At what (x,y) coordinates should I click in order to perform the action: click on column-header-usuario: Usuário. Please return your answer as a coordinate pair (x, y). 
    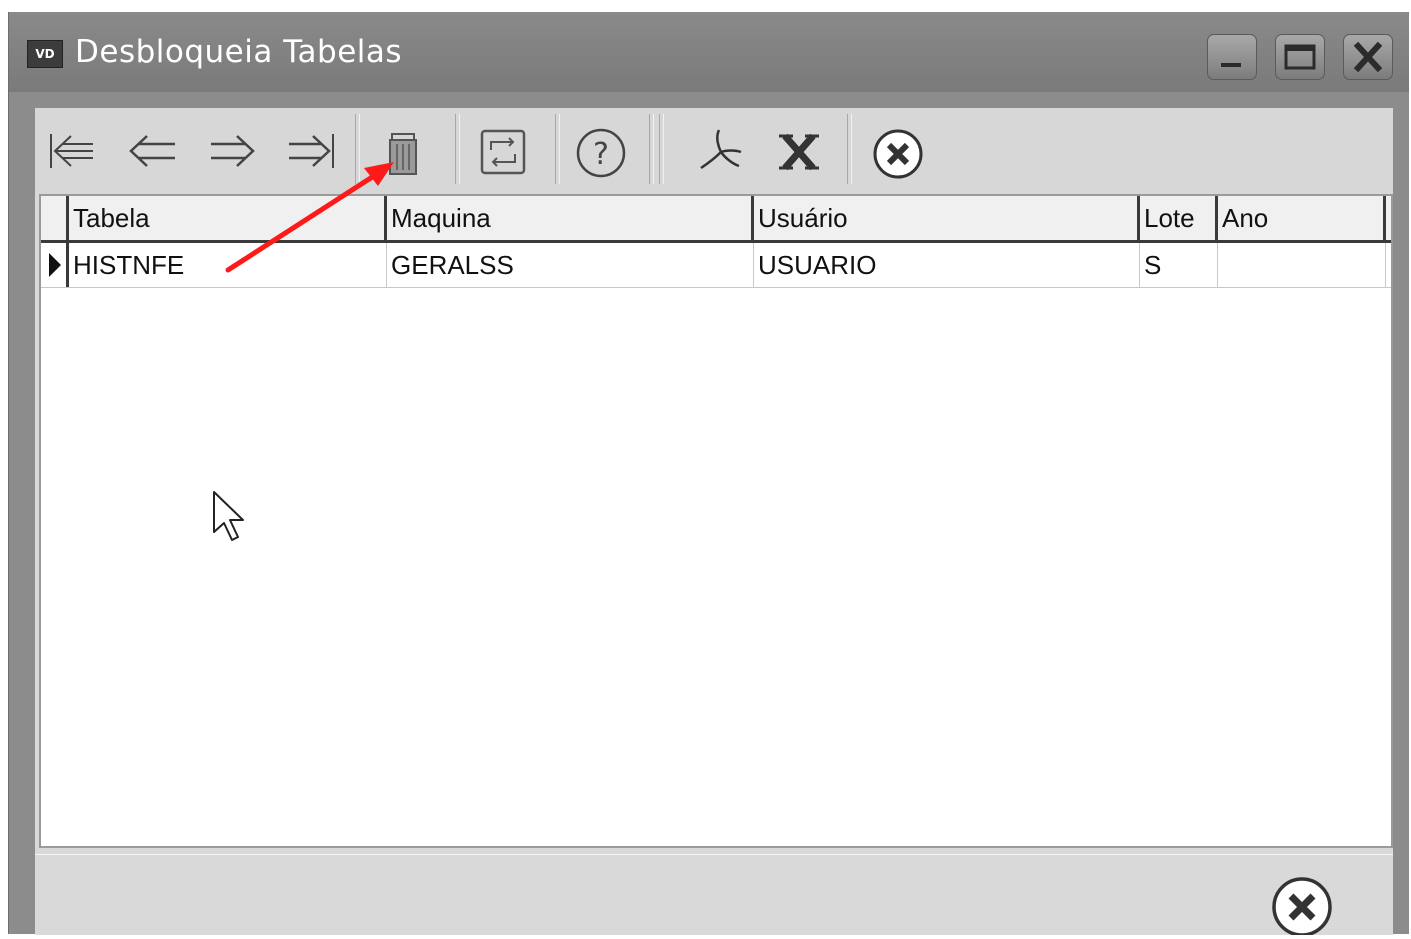
    Looking at the image, I should click on (947, 218).